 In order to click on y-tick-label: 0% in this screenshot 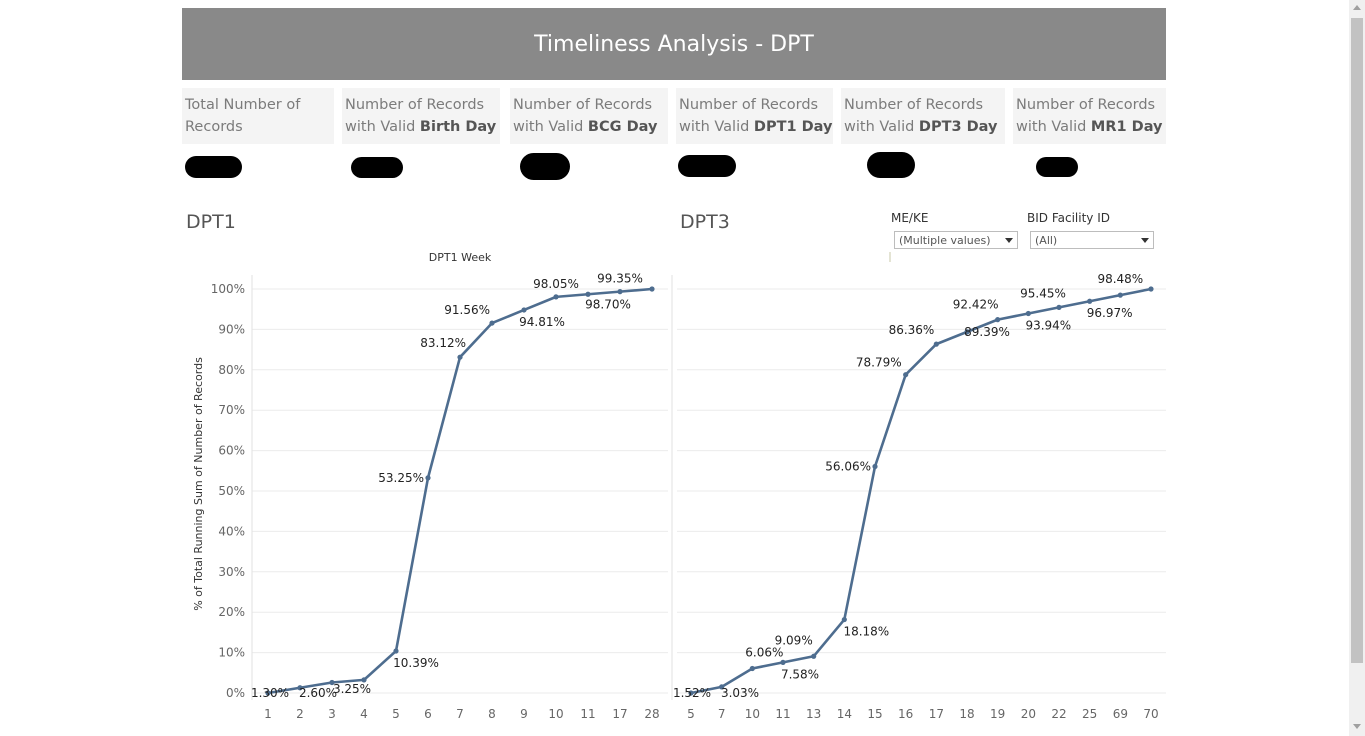, I will do `click(235, 693)`.